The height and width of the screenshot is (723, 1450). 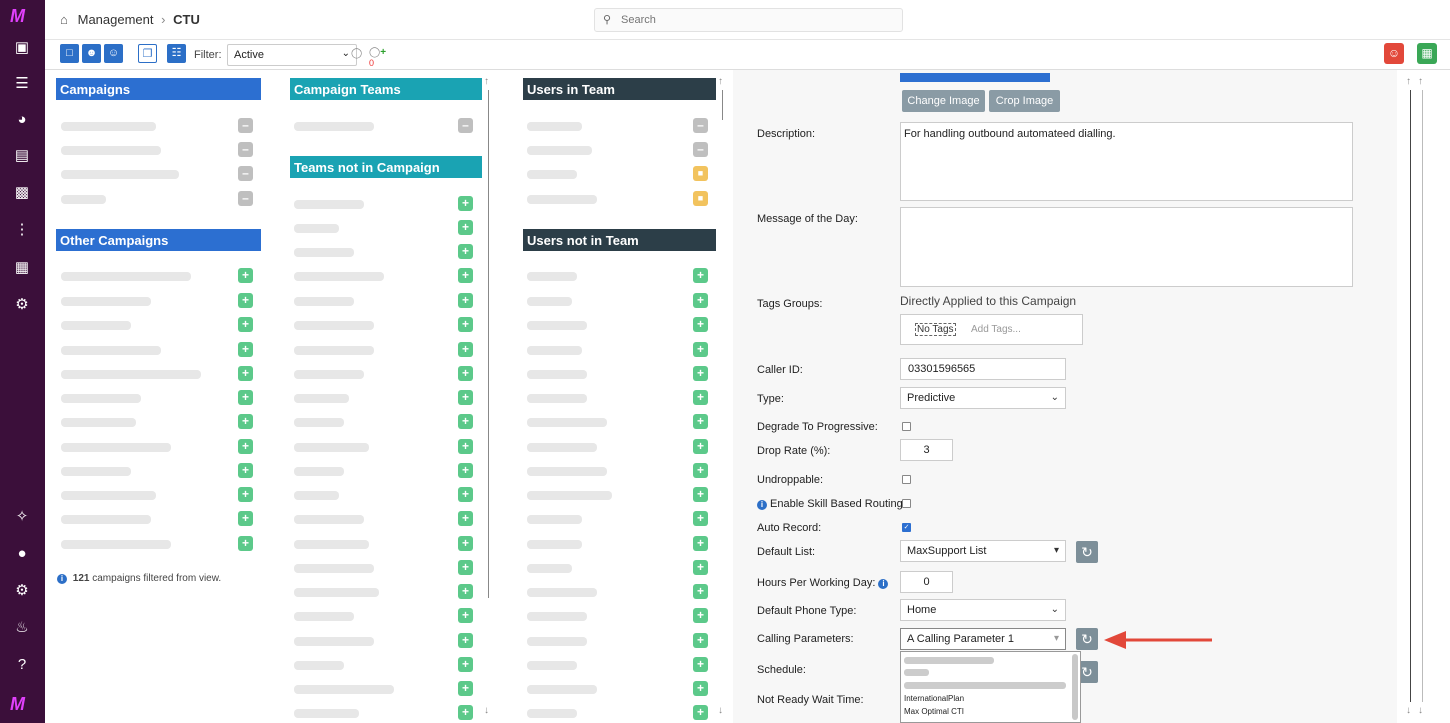 What do you see at coordinates (983, 610) in the screenshot?
I see `phone-type-select: Home ⌄` at bounding box center [983, 610].